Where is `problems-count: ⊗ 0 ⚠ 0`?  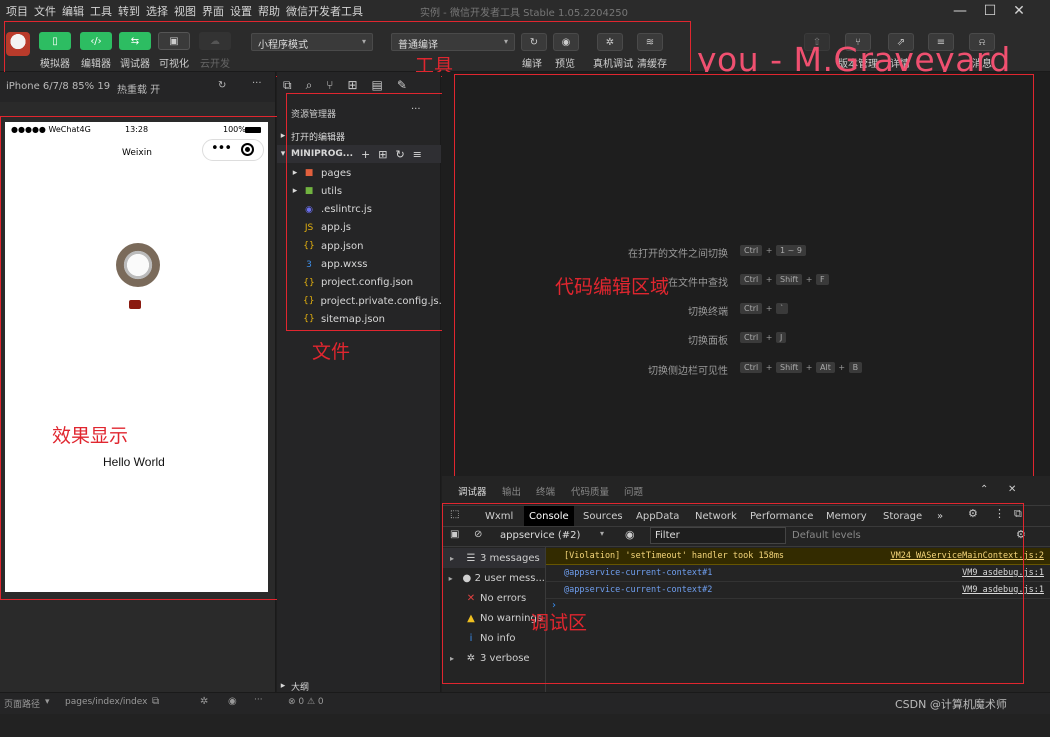 problems-count: ⊗ 0 ⚠ 0 is located at coordinates (306, 702).